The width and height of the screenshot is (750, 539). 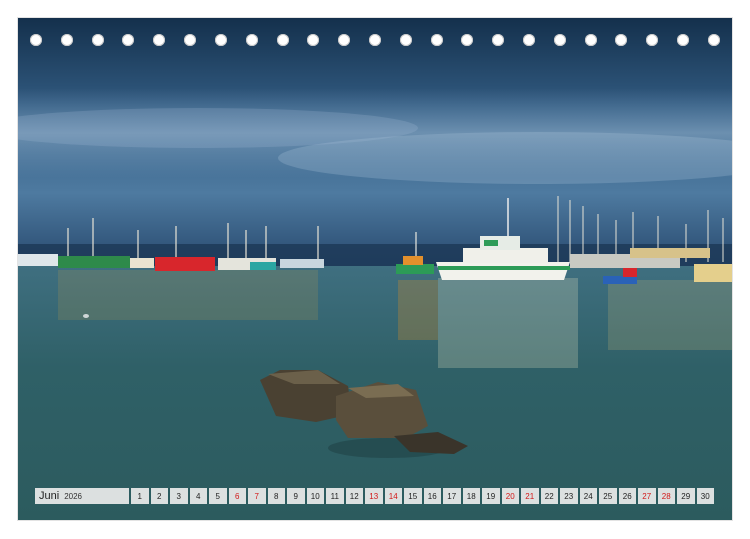 What do you see at coordinates (686, 496) in the screenshot?
I see `day-cell: 29` at bounding box center [686, 496].